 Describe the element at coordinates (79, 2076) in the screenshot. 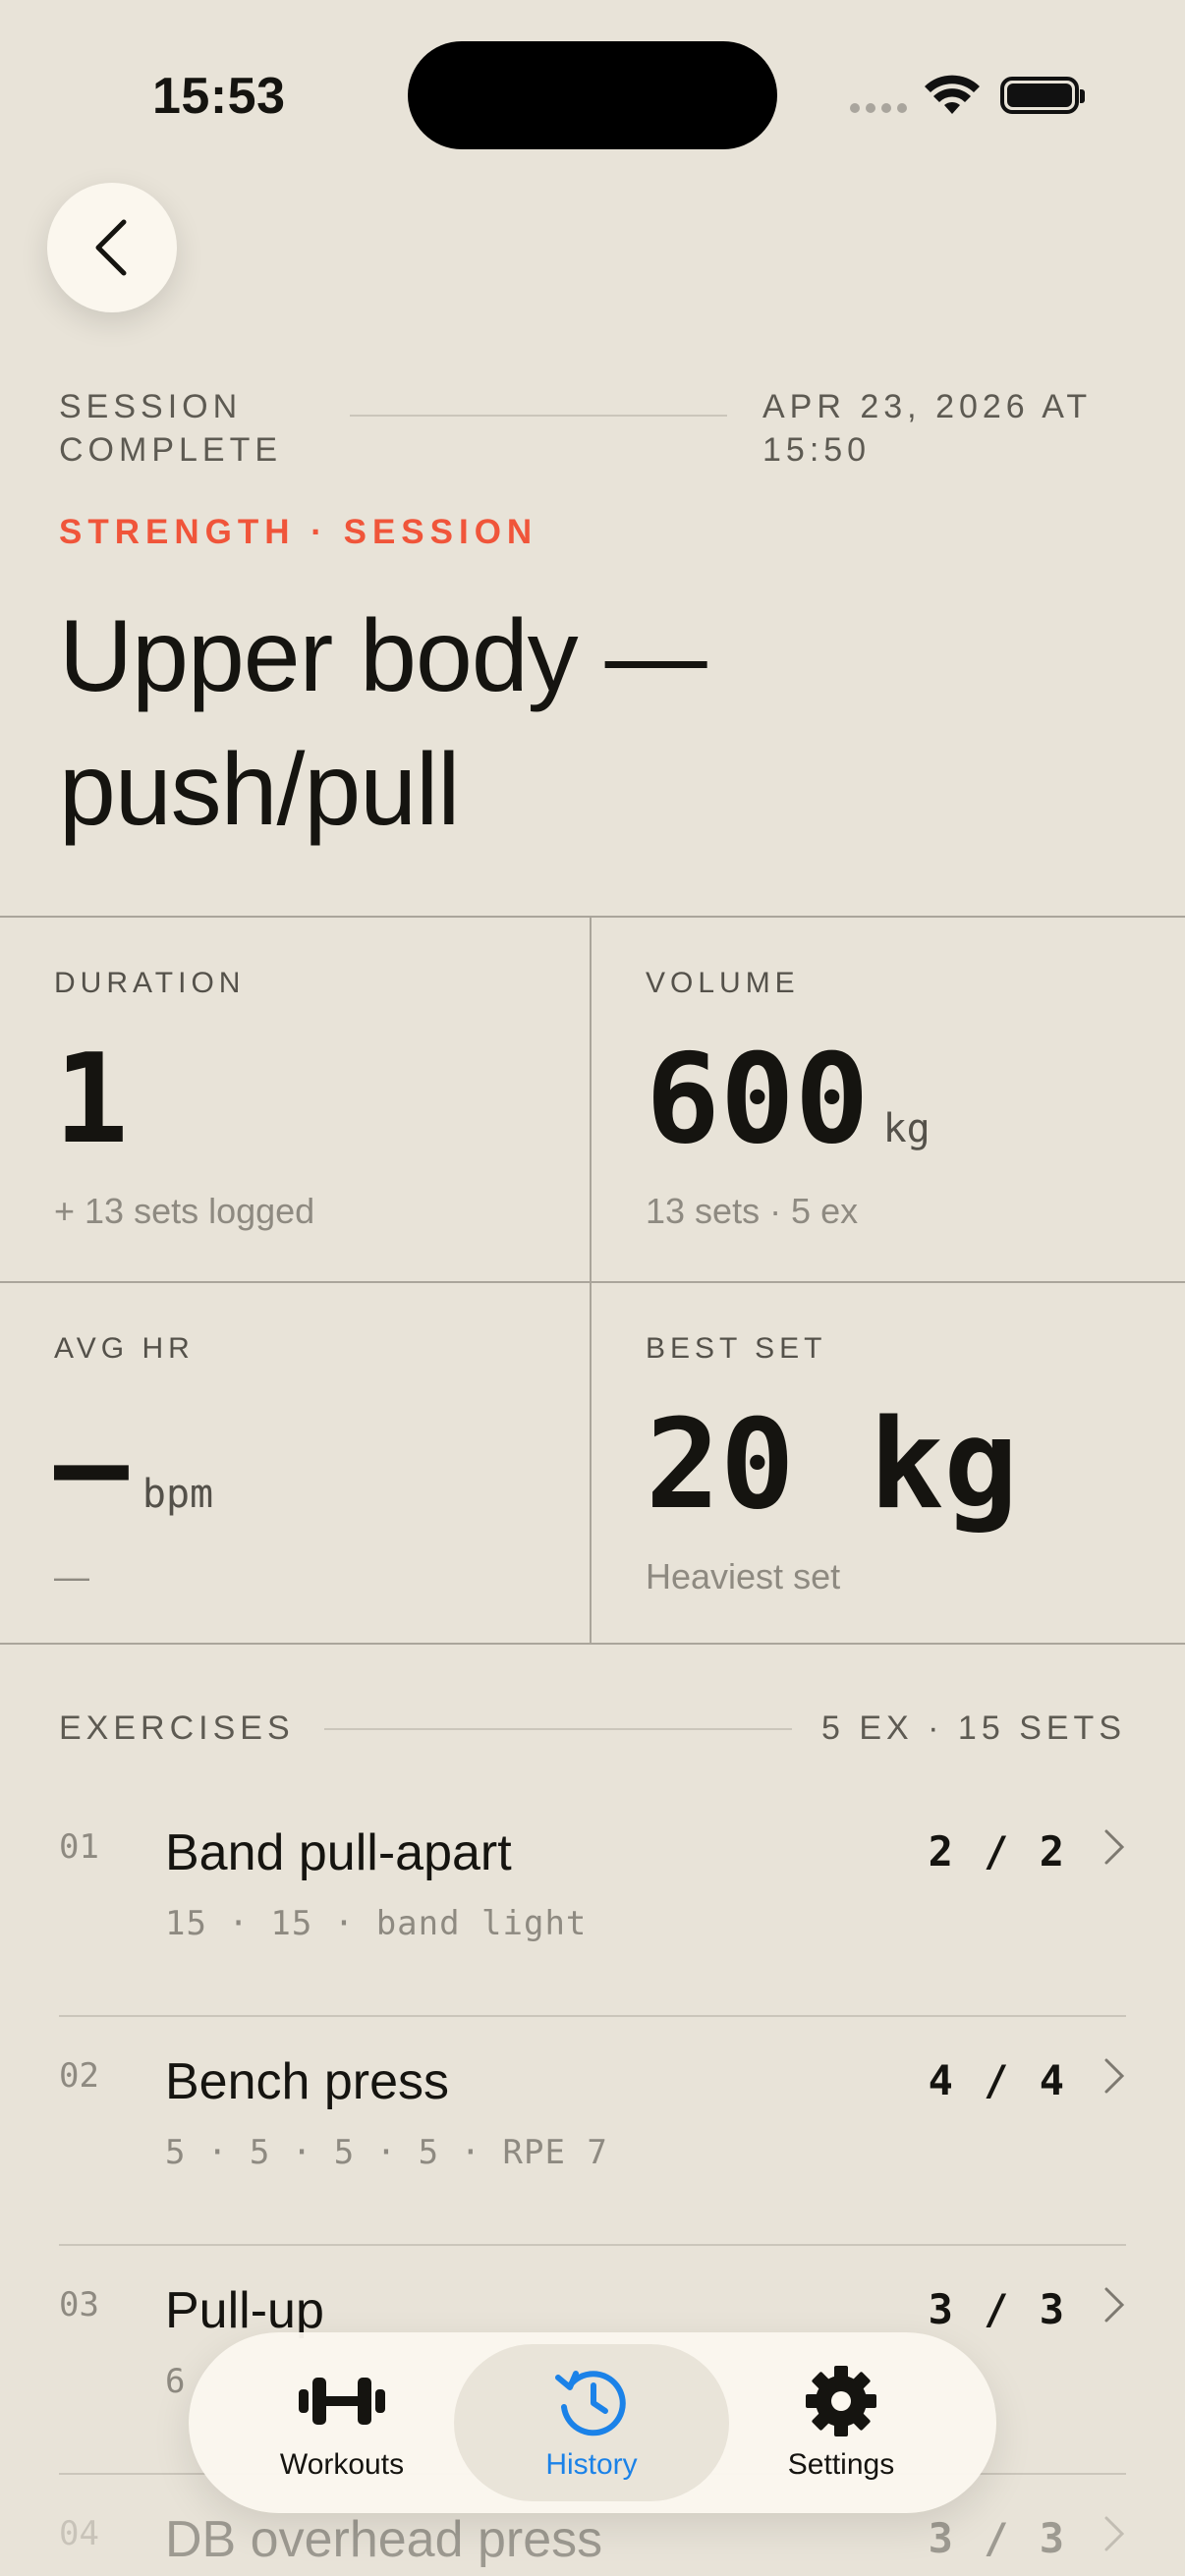

I see `exercise-number: 02` at that location.